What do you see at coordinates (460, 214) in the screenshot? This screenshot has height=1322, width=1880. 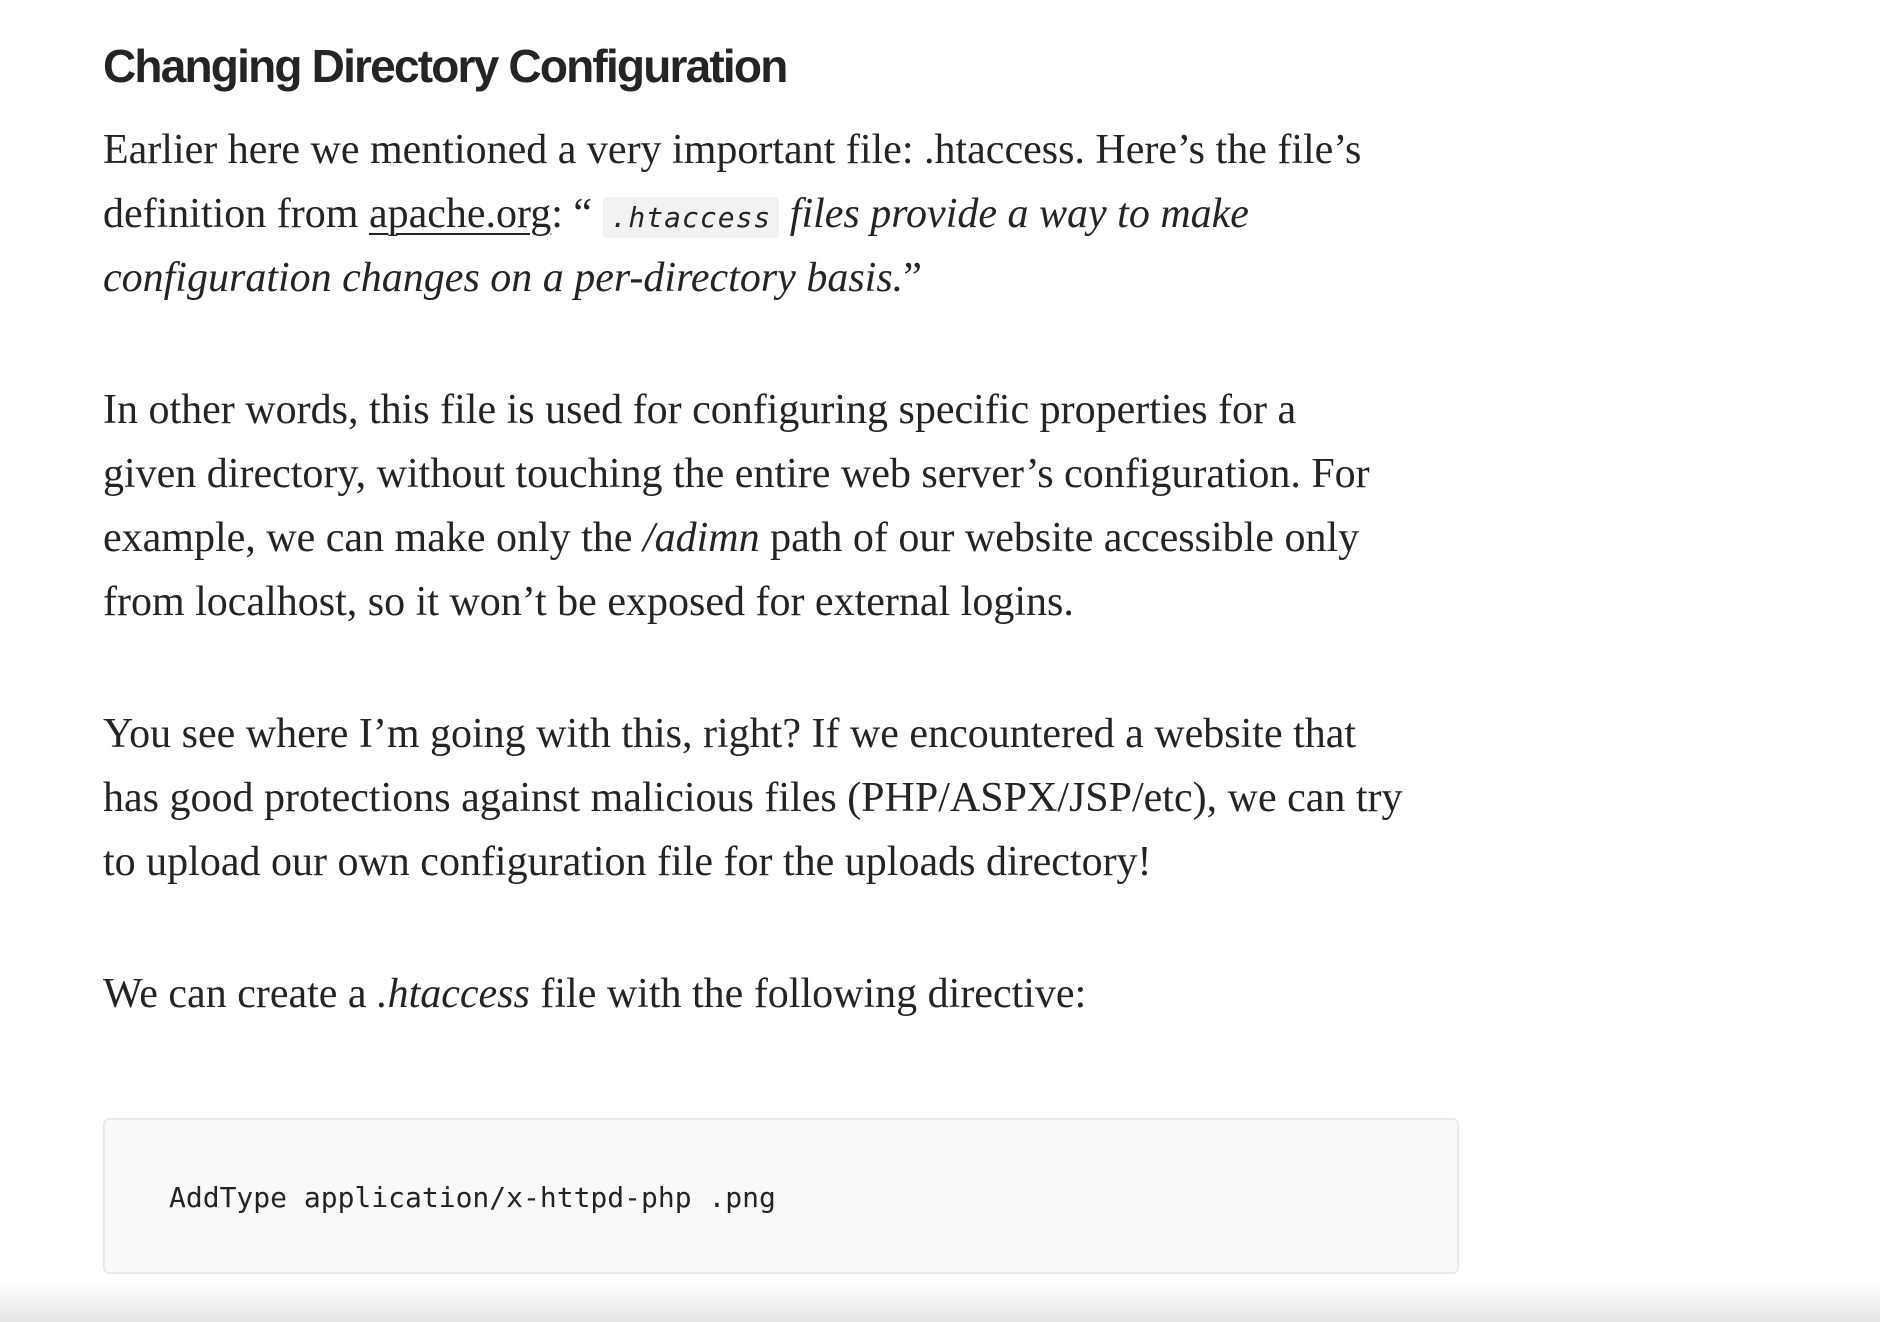 I see `apache-org-link: apache.org` at bounding box center [460, 214].